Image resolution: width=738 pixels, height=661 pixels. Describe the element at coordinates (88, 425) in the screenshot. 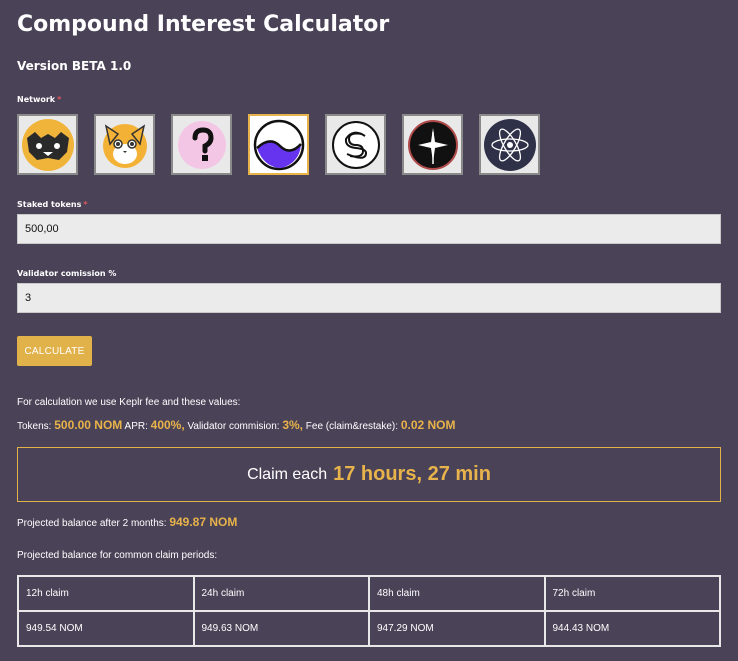

I see `tokens-value: 500.00 NOM` at that location.